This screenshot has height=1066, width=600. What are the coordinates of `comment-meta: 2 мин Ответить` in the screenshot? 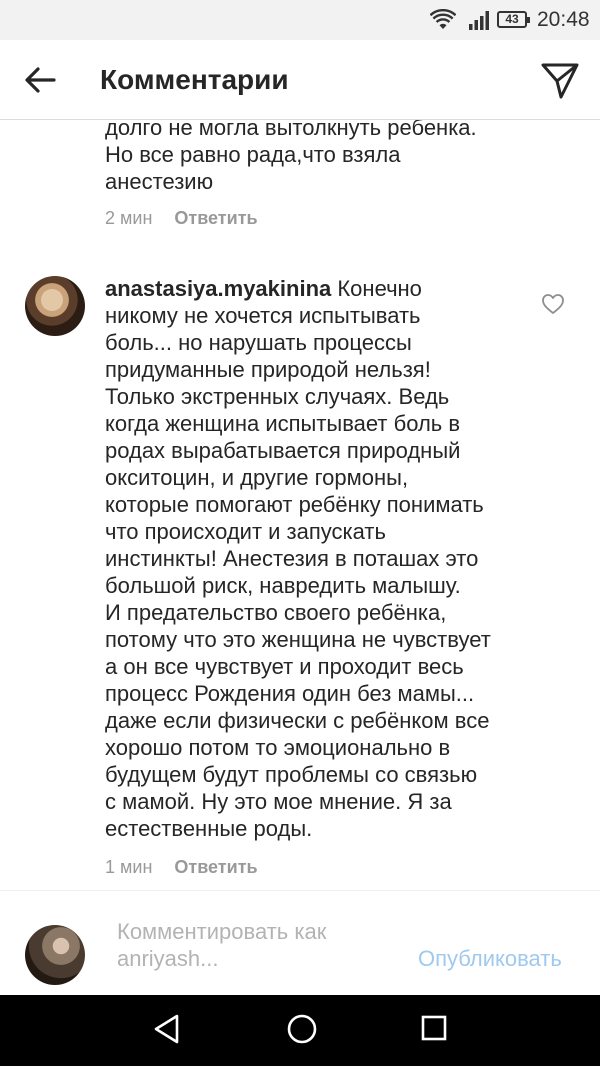 It's located at (181, 218).